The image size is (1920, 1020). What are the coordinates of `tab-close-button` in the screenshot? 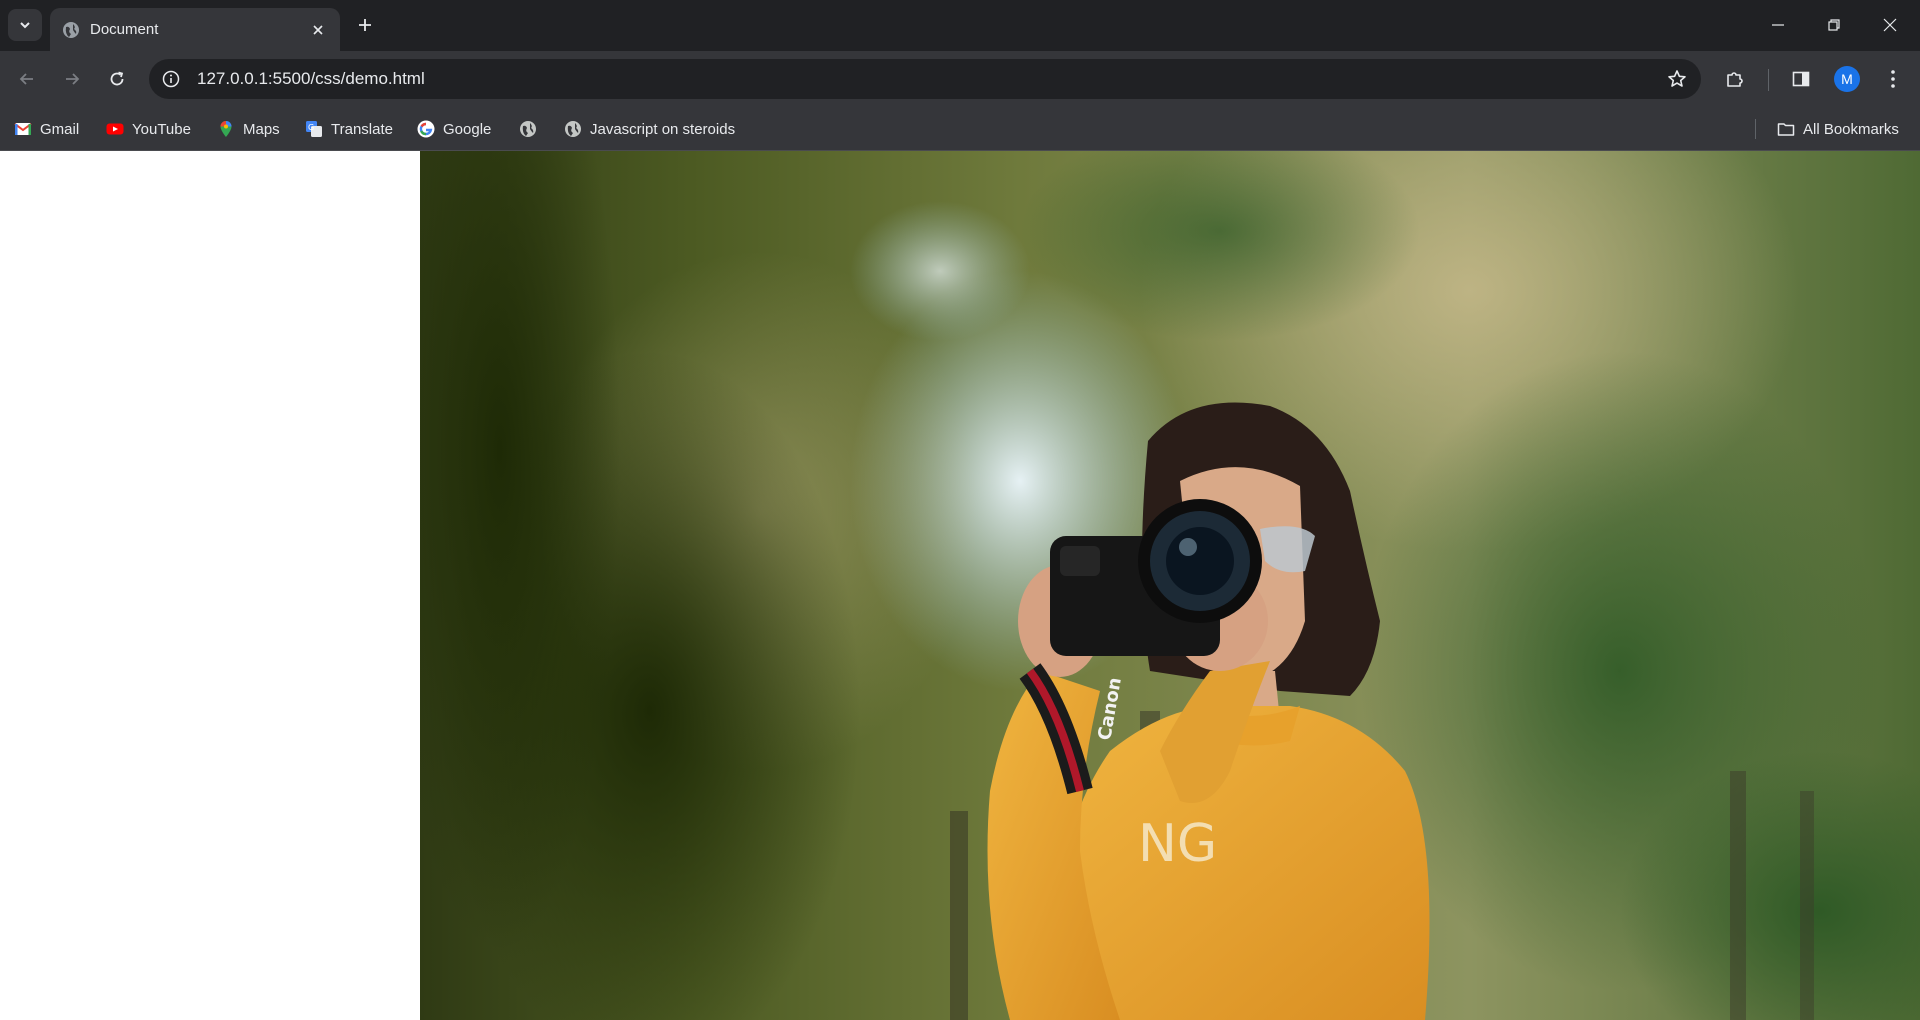 It's located at (318, 30).